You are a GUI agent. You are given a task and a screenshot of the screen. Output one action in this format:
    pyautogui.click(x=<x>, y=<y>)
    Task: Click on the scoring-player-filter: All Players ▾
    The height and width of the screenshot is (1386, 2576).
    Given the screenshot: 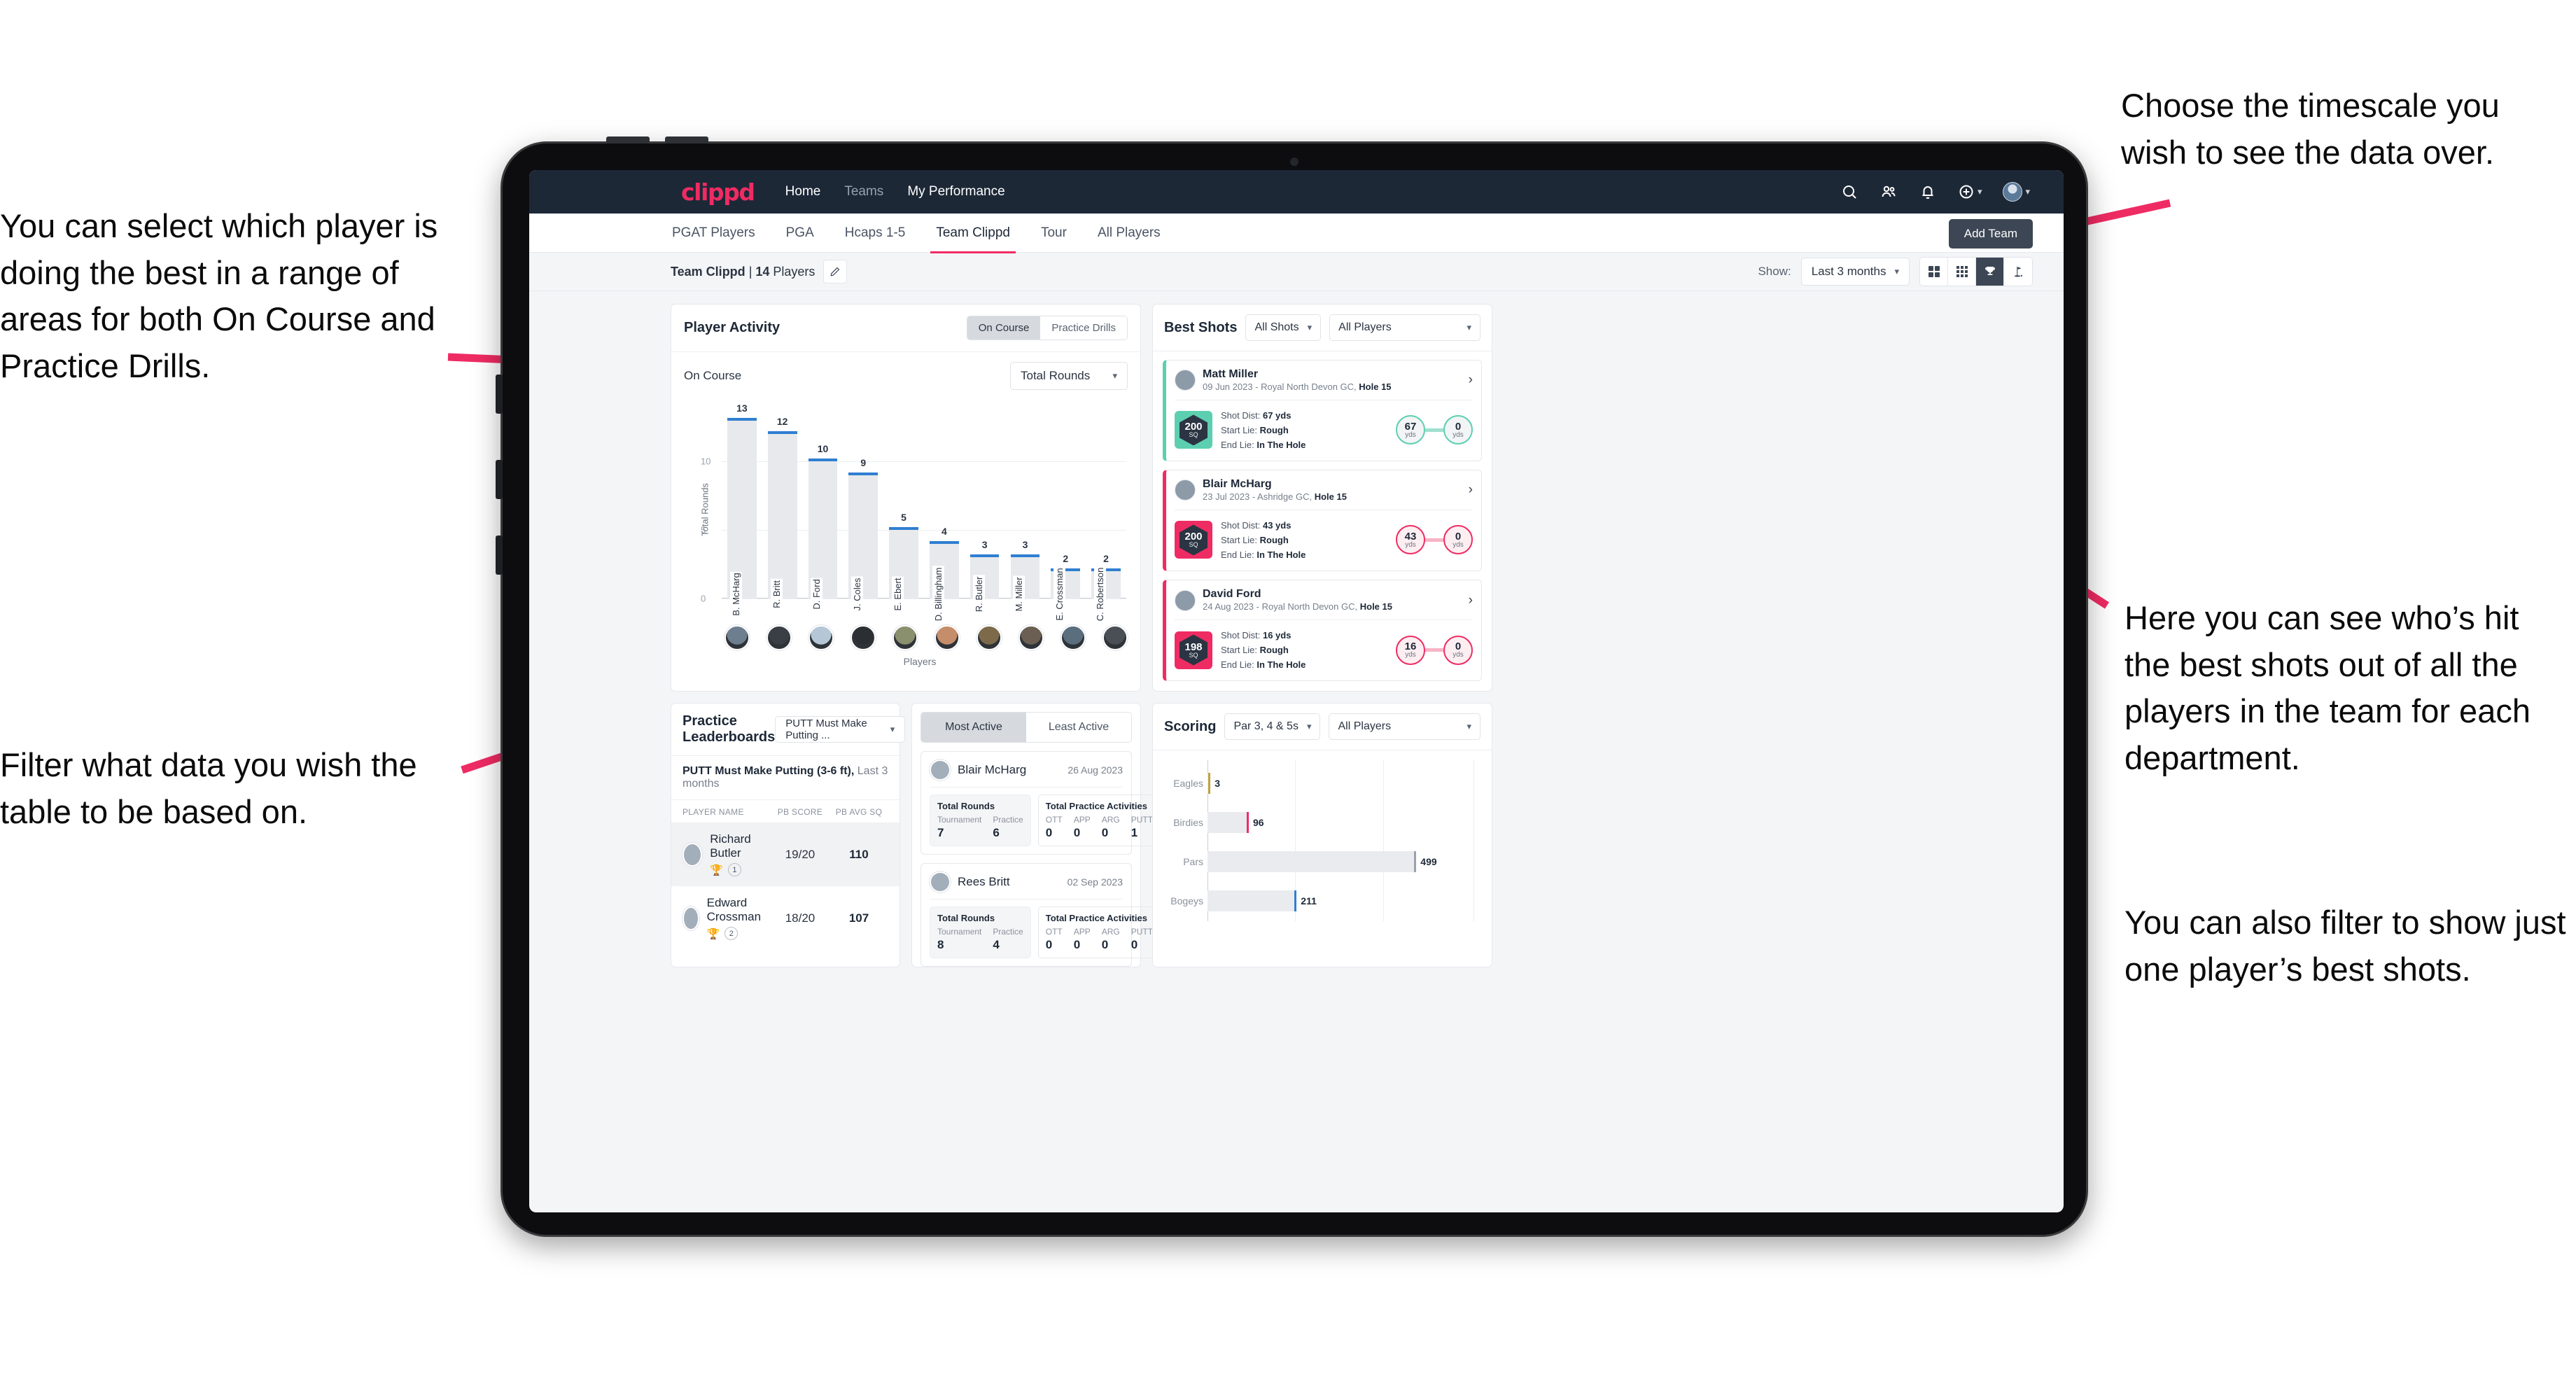 What is the action you would take?
    pyautogui.click(x=1404, y=727)
    